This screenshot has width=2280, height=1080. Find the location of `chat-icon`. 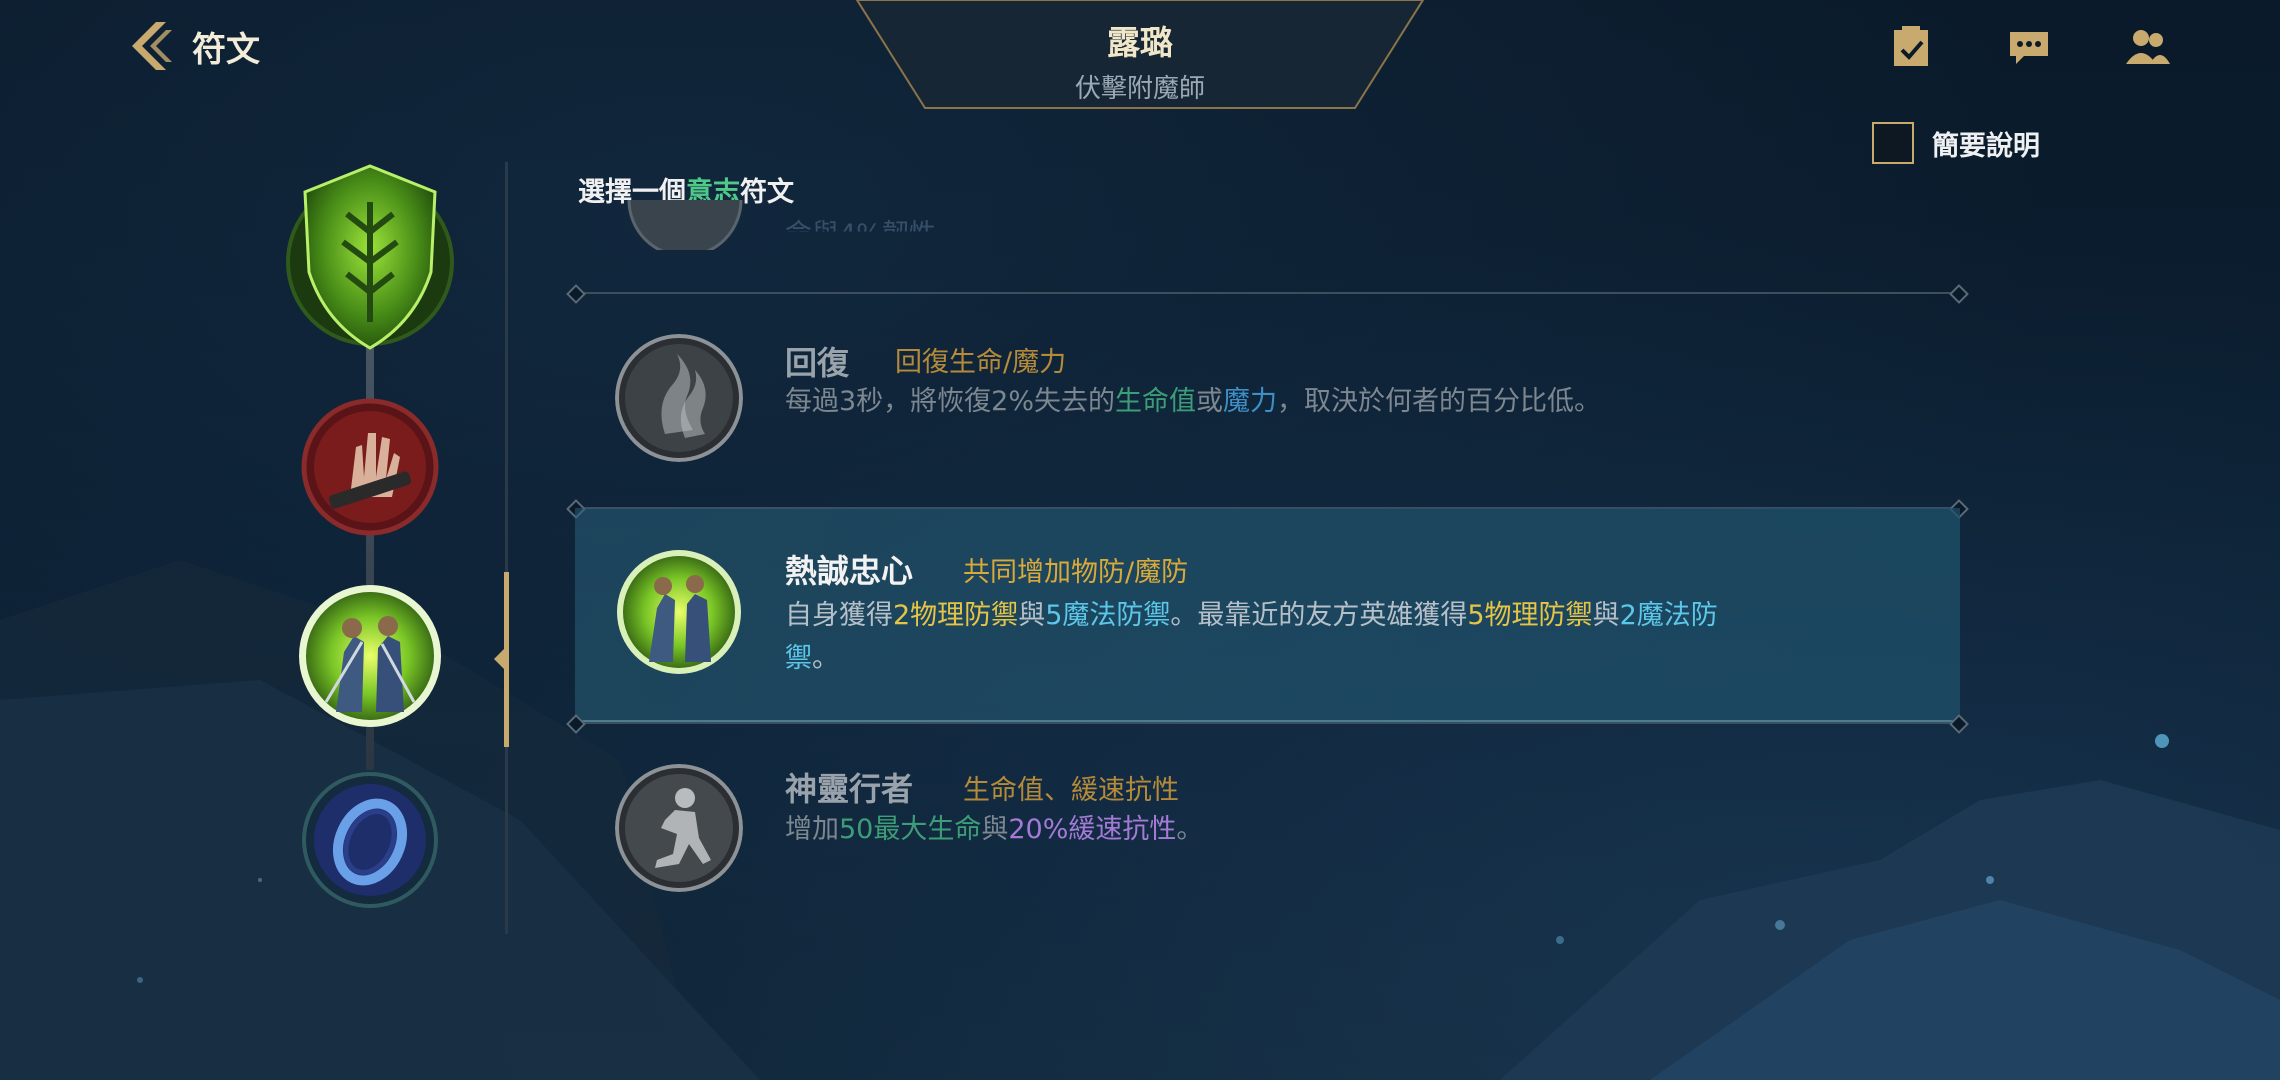

chat-icon is located at coordinates (2029, 47).